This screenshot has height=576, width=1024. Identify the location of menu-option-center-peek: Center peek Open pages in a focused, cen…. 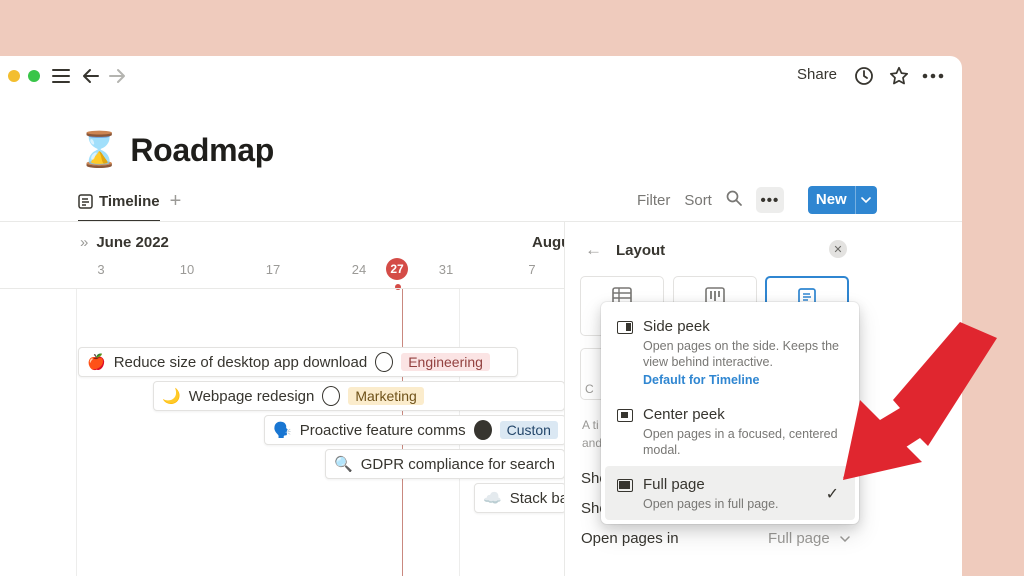
(730, 431).